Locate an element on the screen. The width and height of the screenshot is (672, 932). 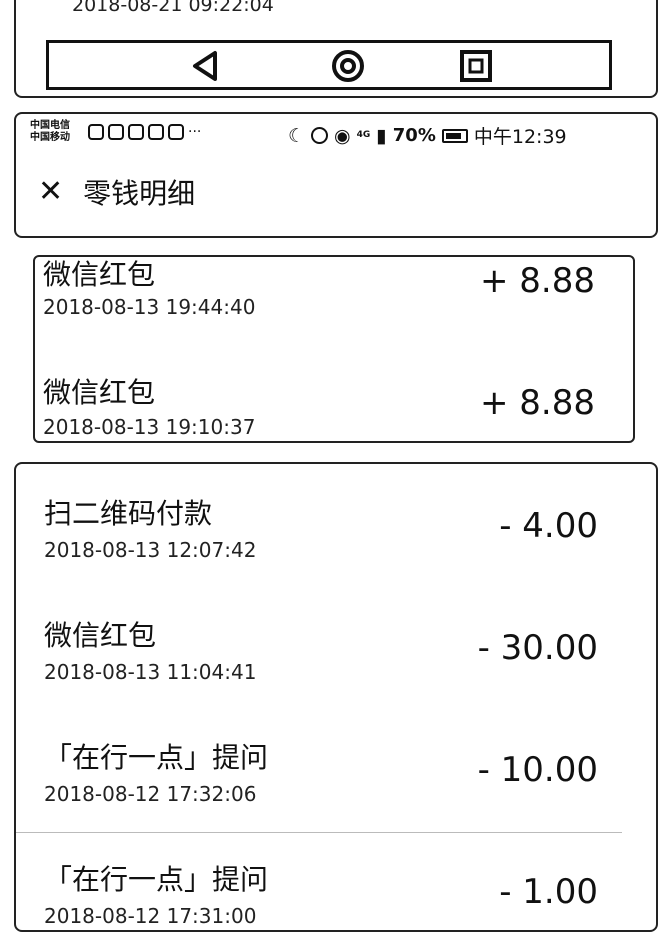
list-item: 微信红包 2018-08-13 19:10:37 + 8.88 is located at coordinates (334, 402).